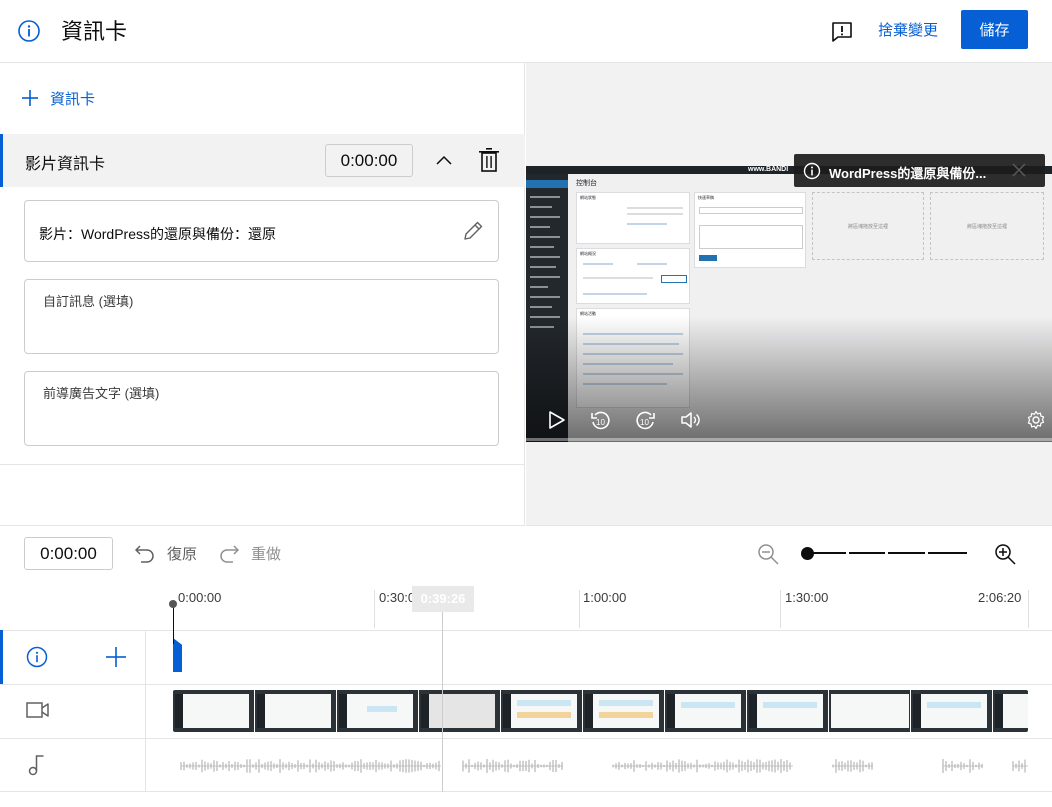 The image size is (1052, 807). I want to click on wp-heading: 控制台, so click(586, 183).